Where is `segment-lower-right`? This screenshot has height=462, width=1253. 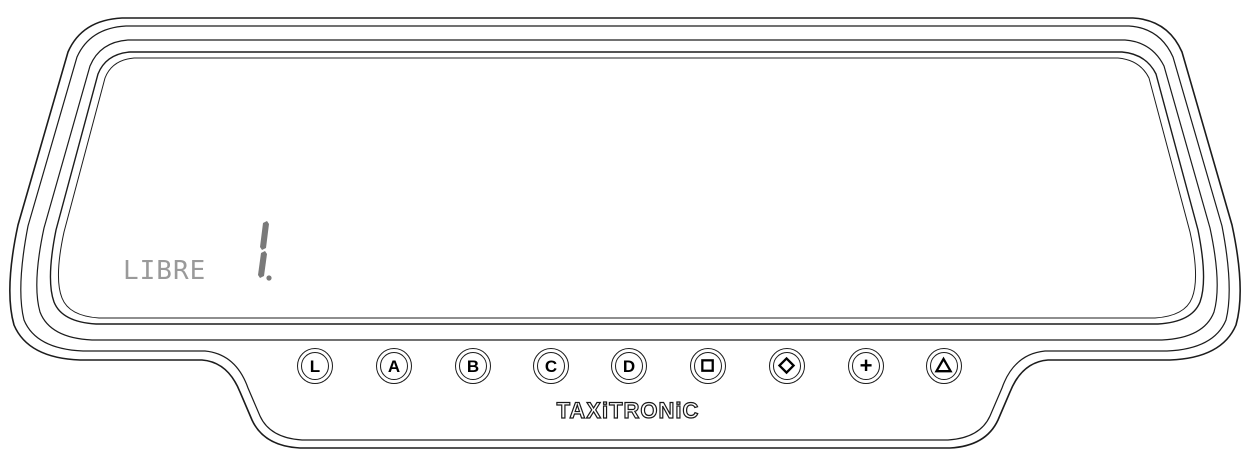
segment-lower-right is located at coordinates (262, 264).